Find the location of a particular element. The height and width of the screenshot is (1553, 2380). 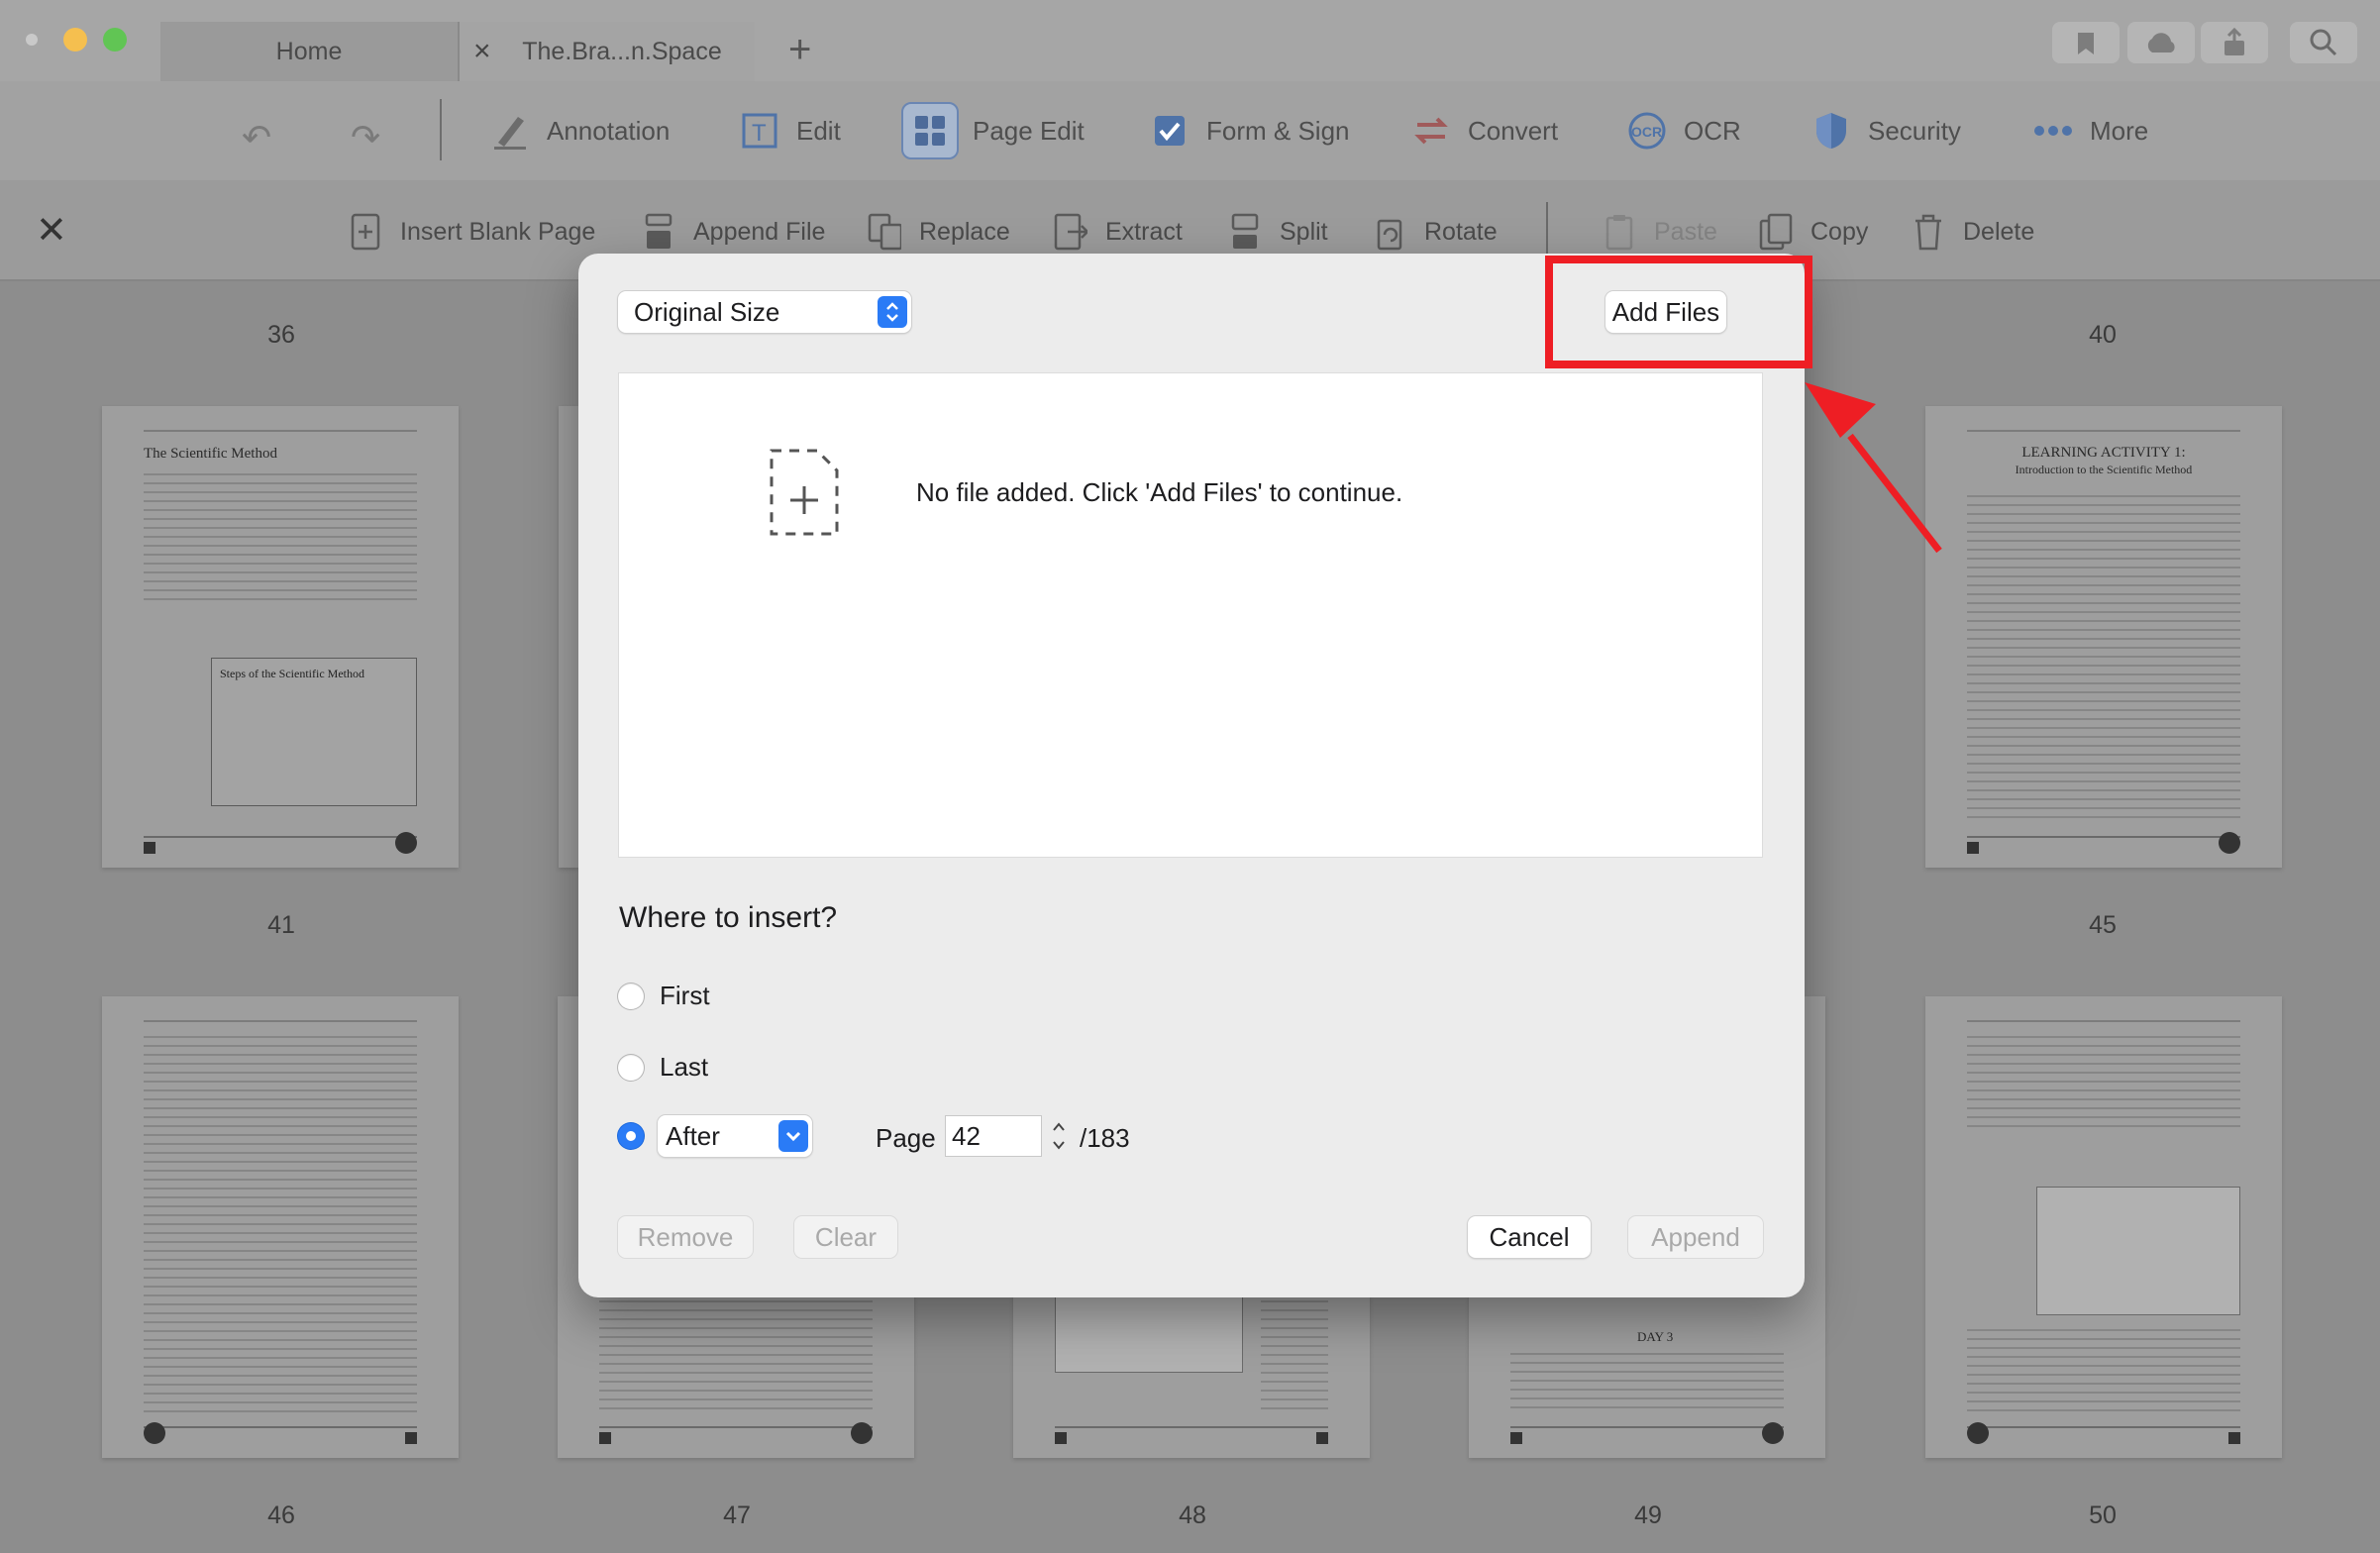

bookmark-icon is located at coordinates (2086, 43).